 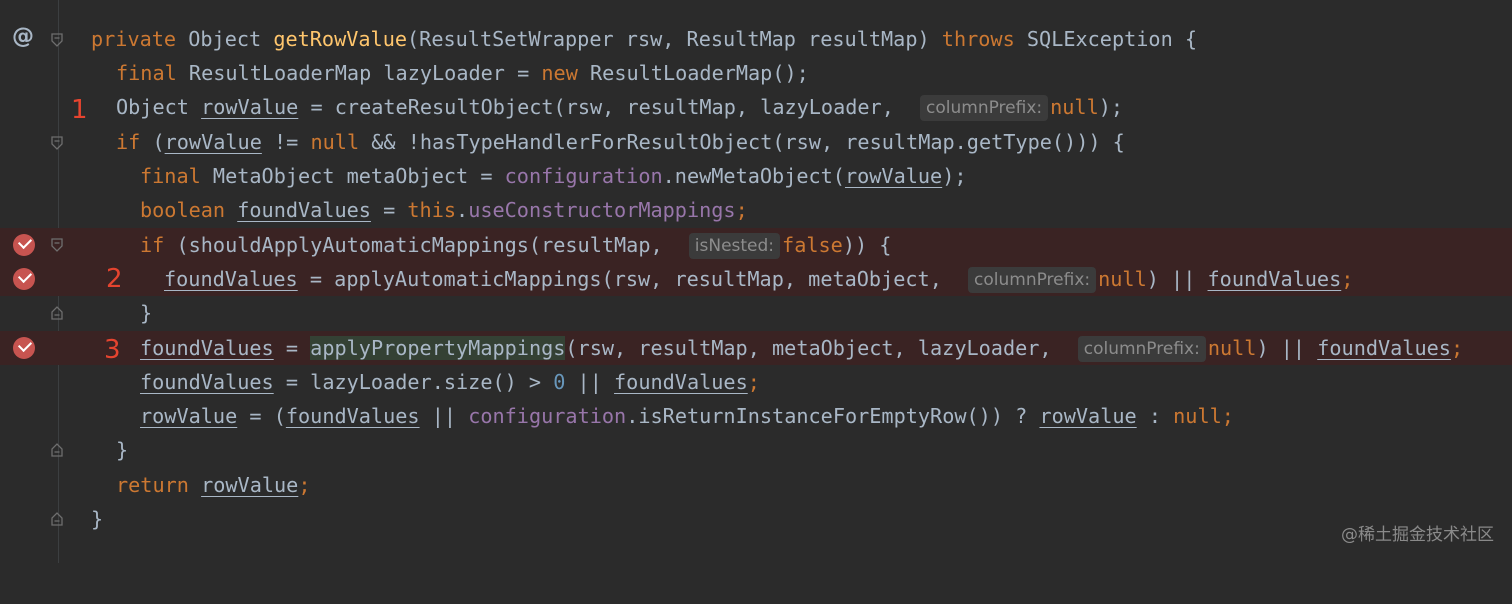 What do you see at coordinates (286, 142) in the screenshot?
I see `code-text: !=` at bounding box center [286, 142].